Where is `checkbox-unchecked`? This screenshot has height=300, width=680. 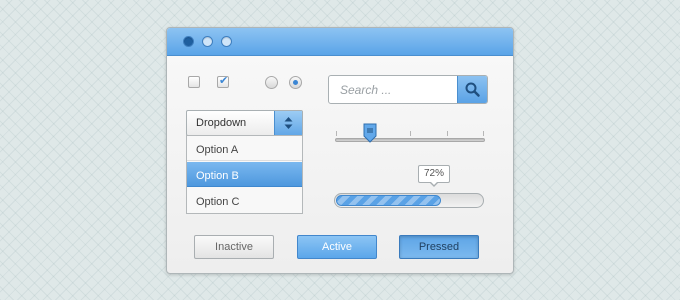
checkbox-unchecked is located at coordinates (194, 82).